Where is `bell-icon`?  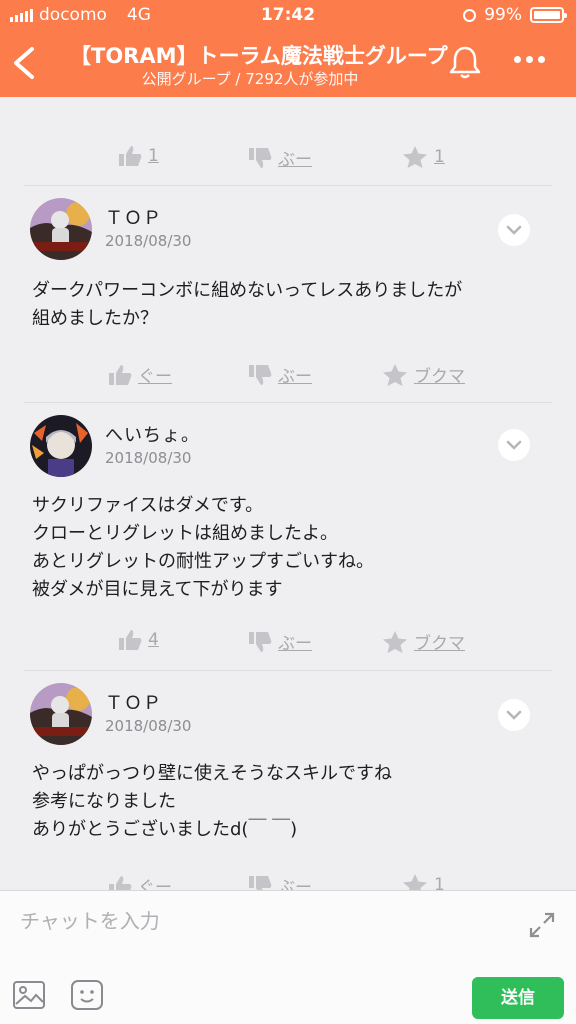
bell-icon is located at coordinates (465, 62).